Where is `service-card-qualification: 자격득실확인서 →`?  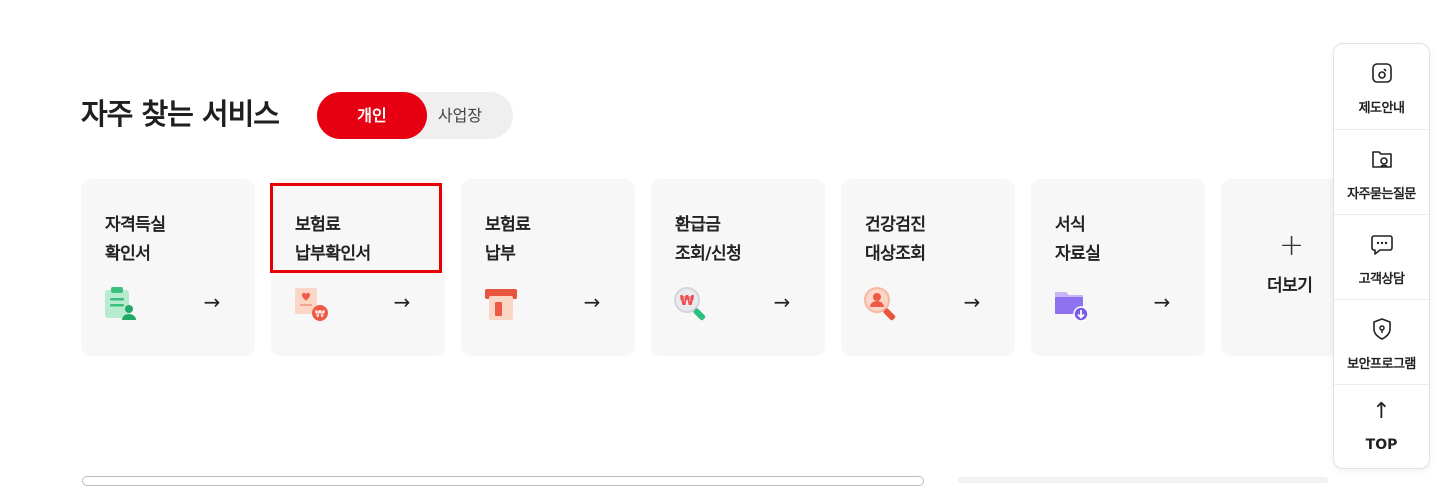 service-card-qualification: 자격득실확인서 → is located at coordinates (168, 267).